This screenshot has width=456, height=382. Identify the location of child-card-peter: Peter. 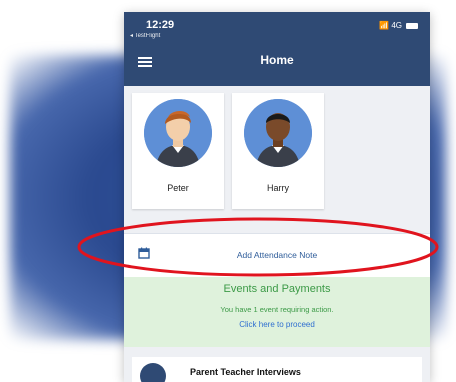
(178, 151).